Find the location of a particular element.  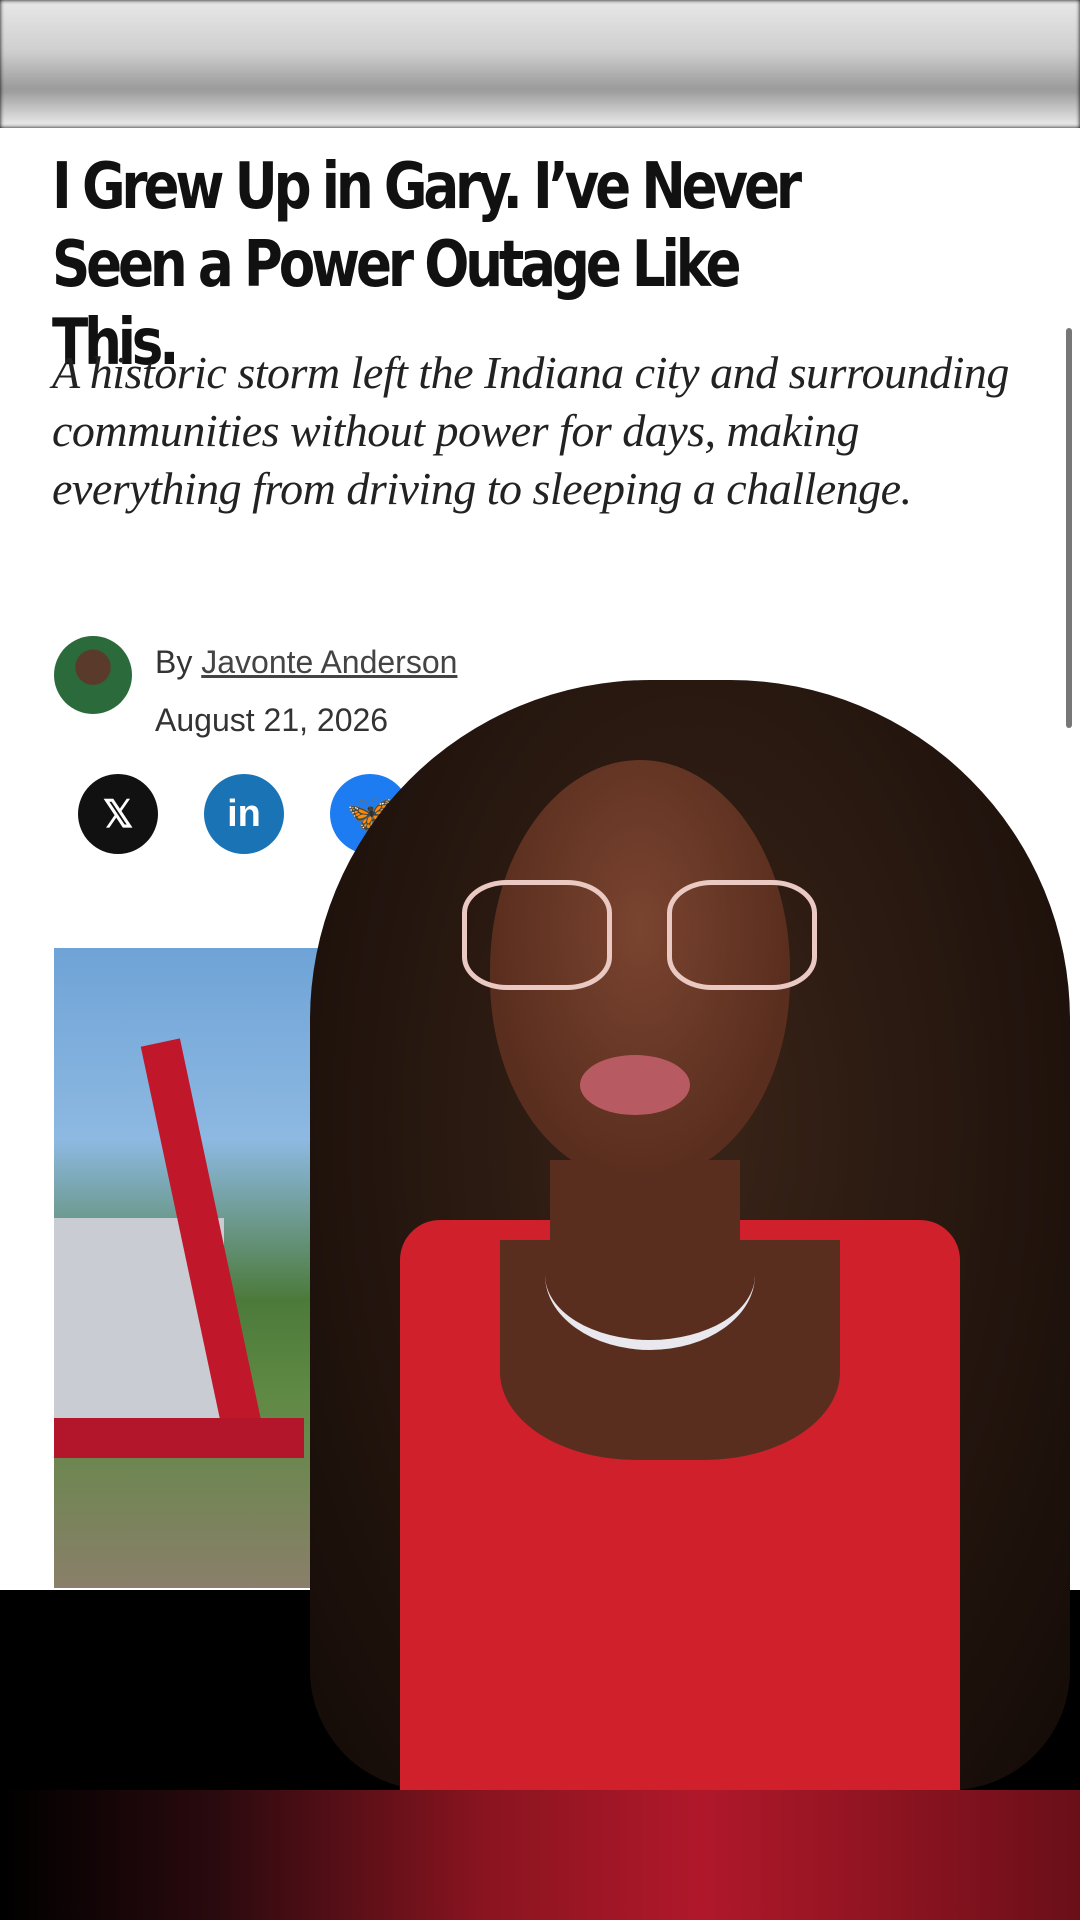

scrollbar is located at coordinates (1069, 528).